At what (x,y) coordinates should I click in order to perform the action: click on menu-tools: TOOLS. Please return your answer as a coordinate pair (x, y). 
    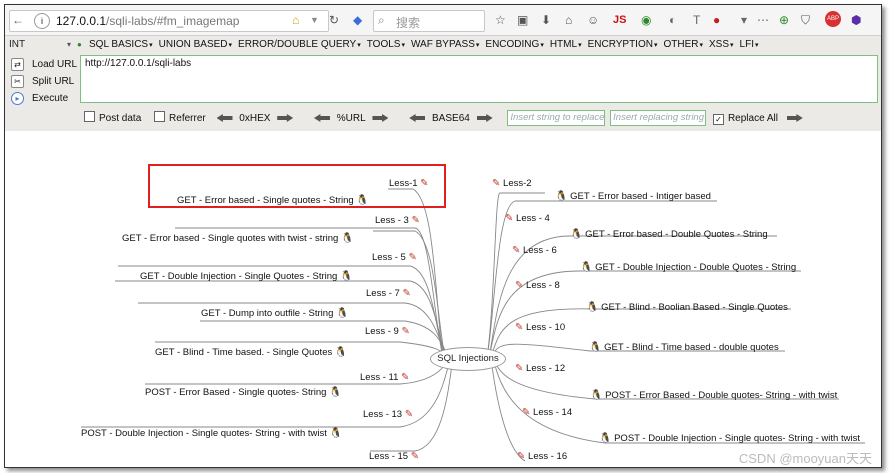
    Looking at the image, I should click on (386, 44).